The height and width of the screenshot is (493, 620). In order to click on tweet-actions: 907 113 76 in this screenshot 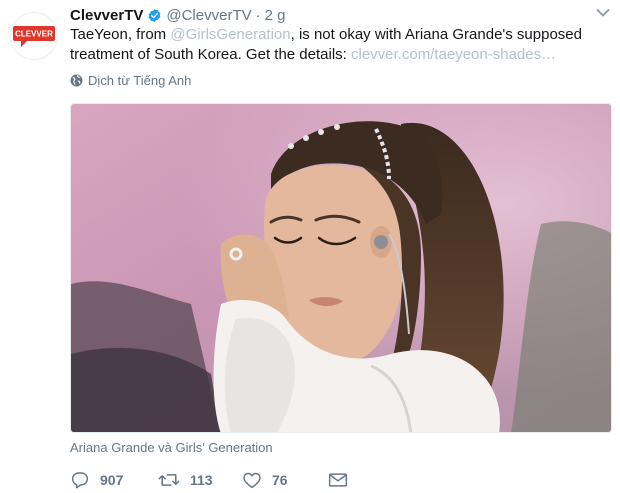, I will do `click(209, 480)`.